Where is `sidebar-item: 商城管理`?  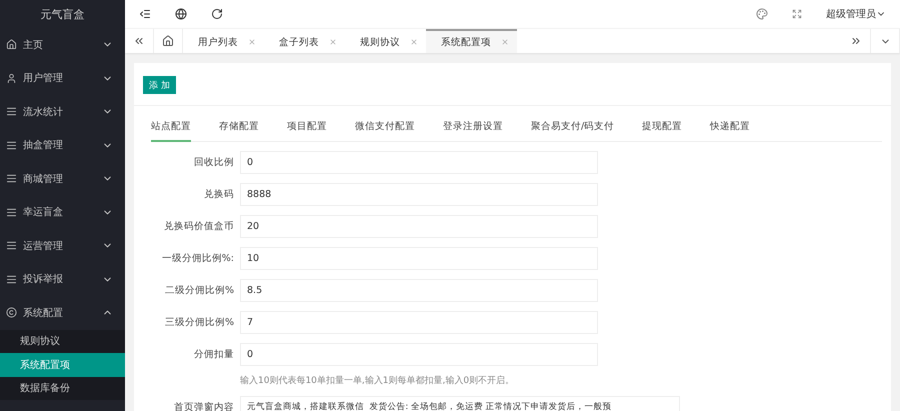 sidebar-item: 商城管理 is located at coordinates (62, 179).